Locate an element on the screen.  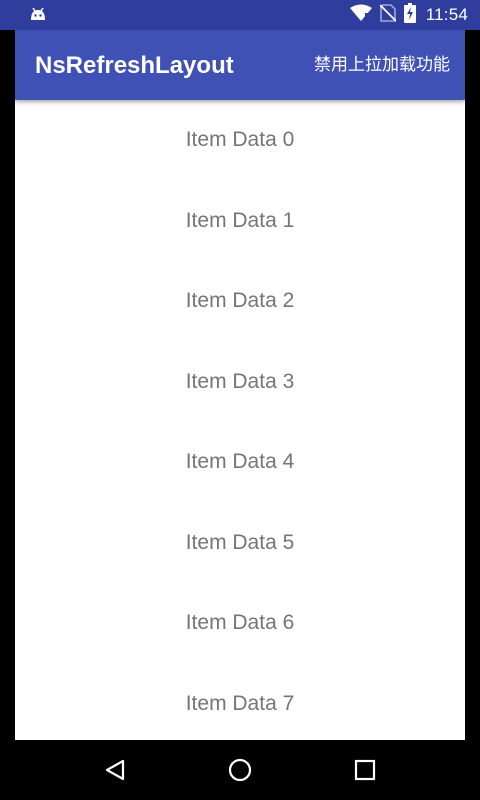
disable-load-more-button: 禁用上拉加载功能 is located at coordinates (382, 65).